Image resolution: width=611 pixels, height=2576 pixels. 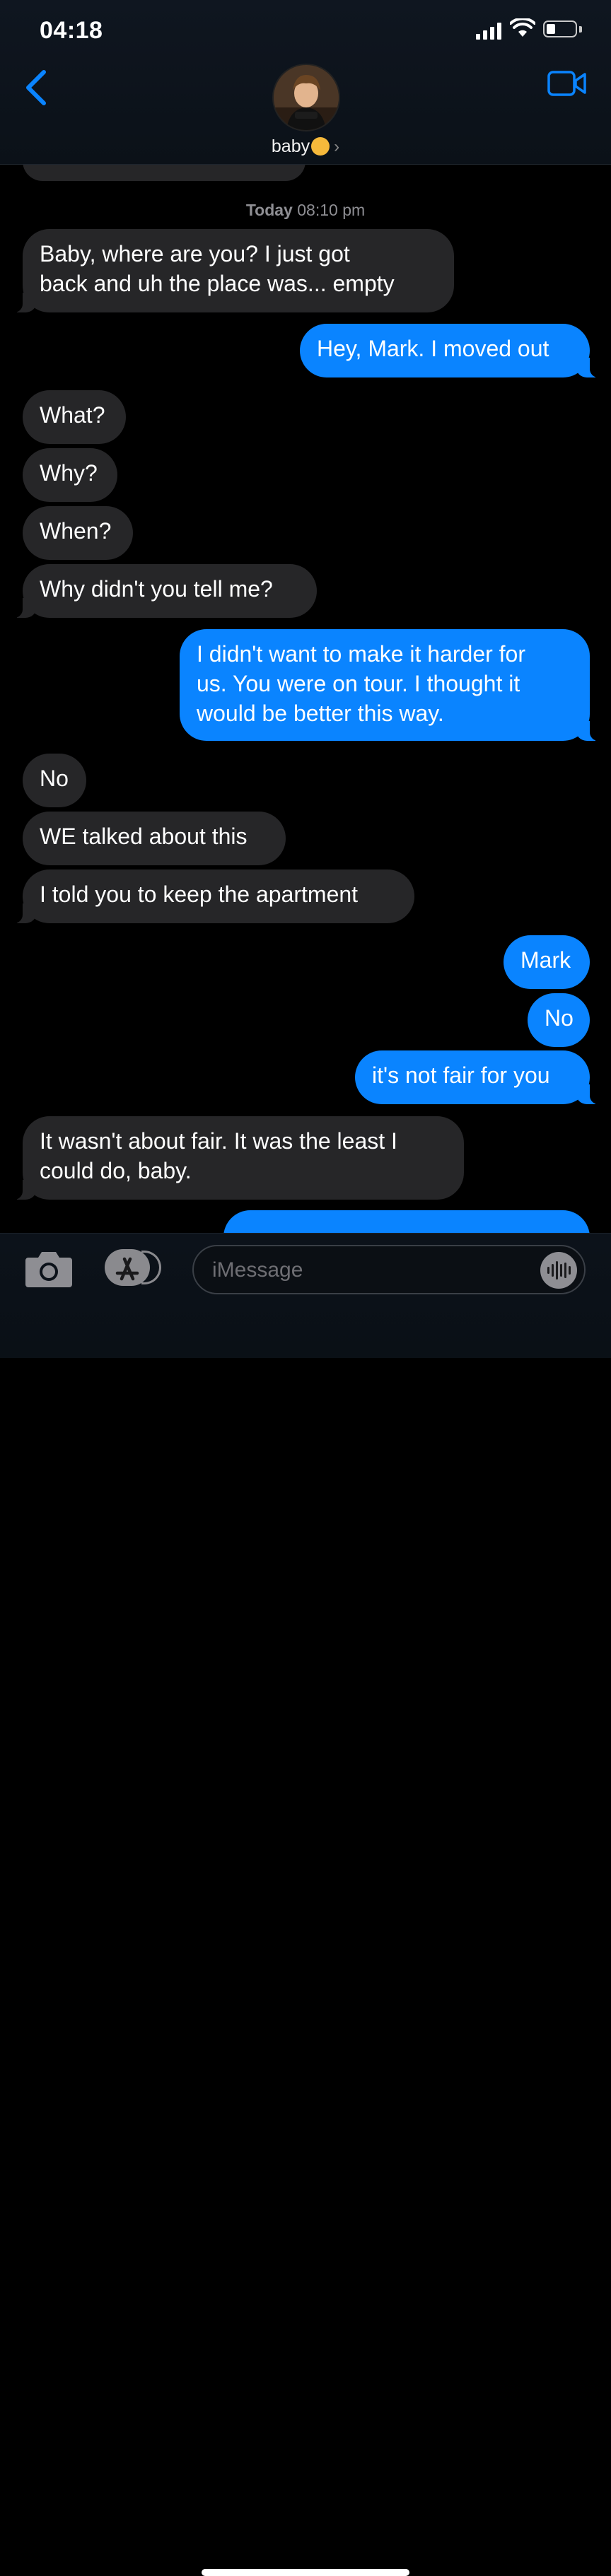 I want to click on message-line: Why didn't you tell me?, so click(x=156, y=589).